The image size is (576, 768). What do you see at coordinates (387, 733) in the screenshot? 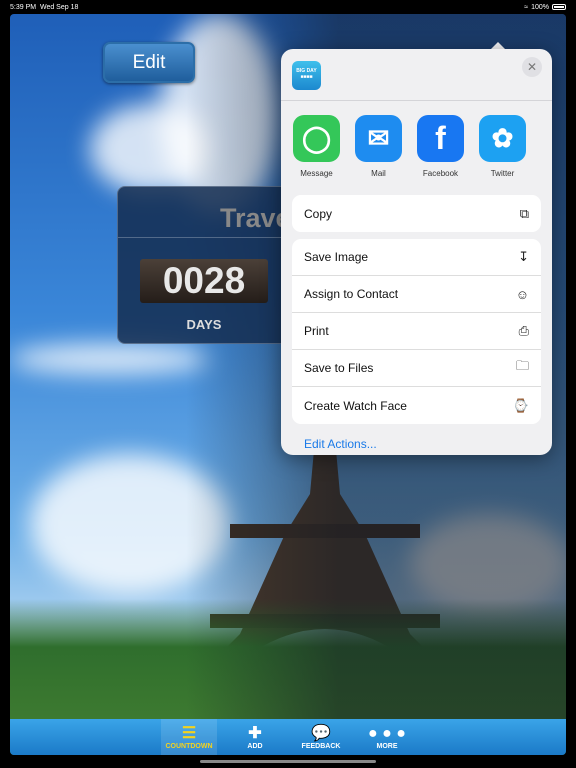
I see `more-dots-icon: ● ● ●` at bounding box center [387, 733].